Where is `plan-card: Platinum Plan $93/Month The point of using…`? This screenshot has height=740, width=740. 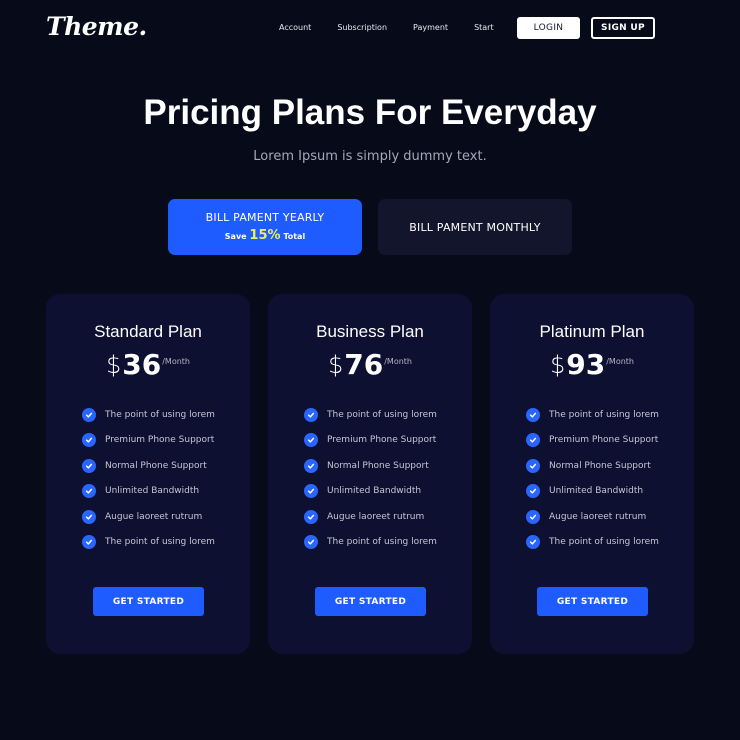
plan-card: Platinum Plan $93/Month The point of using… is located at coordinates (592, 474).